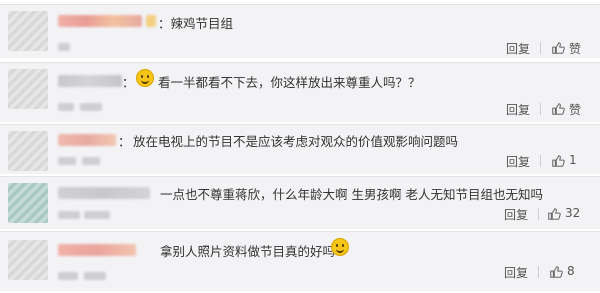 This screenshot has width=600, height=293. Describe the element at coordinates (289, 82) in the screenshot. I see `comment-text: 看一半都看不下去，你这样放出来尊重人吗？？` at that location.